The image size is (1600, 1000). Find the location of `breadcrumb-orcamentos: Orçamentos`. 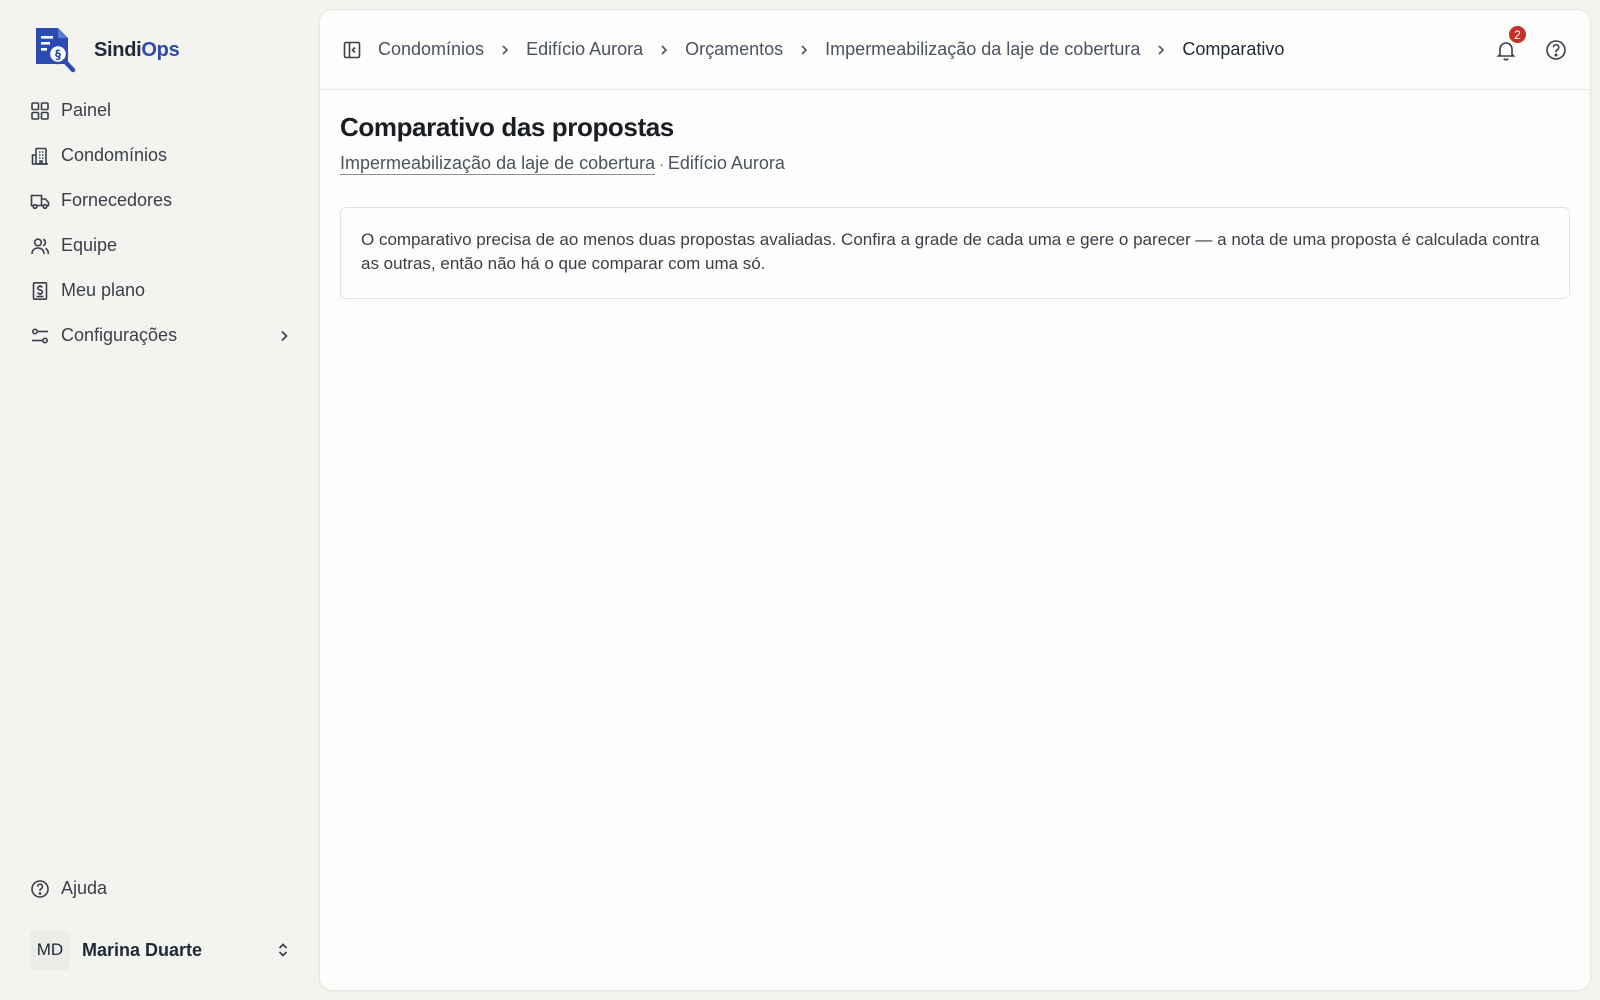

breadcrumb-orcamentos: Orçamentos is located at coordinates (734, 49).